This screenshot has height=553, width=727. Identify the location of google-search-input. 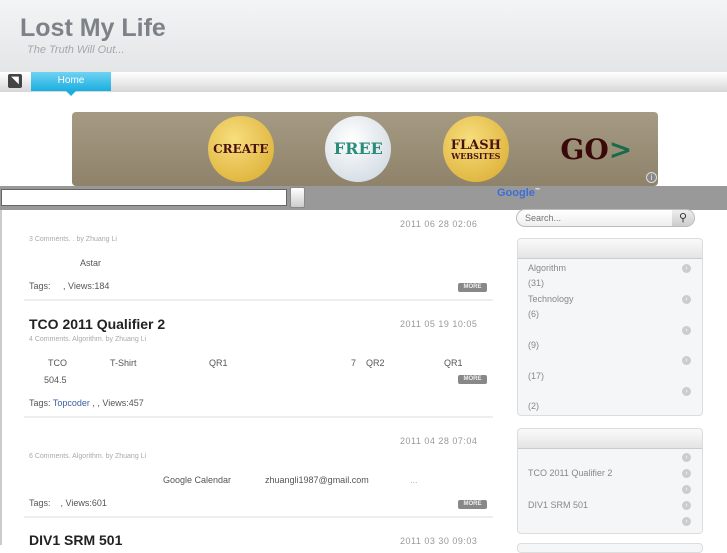
(144, 197).